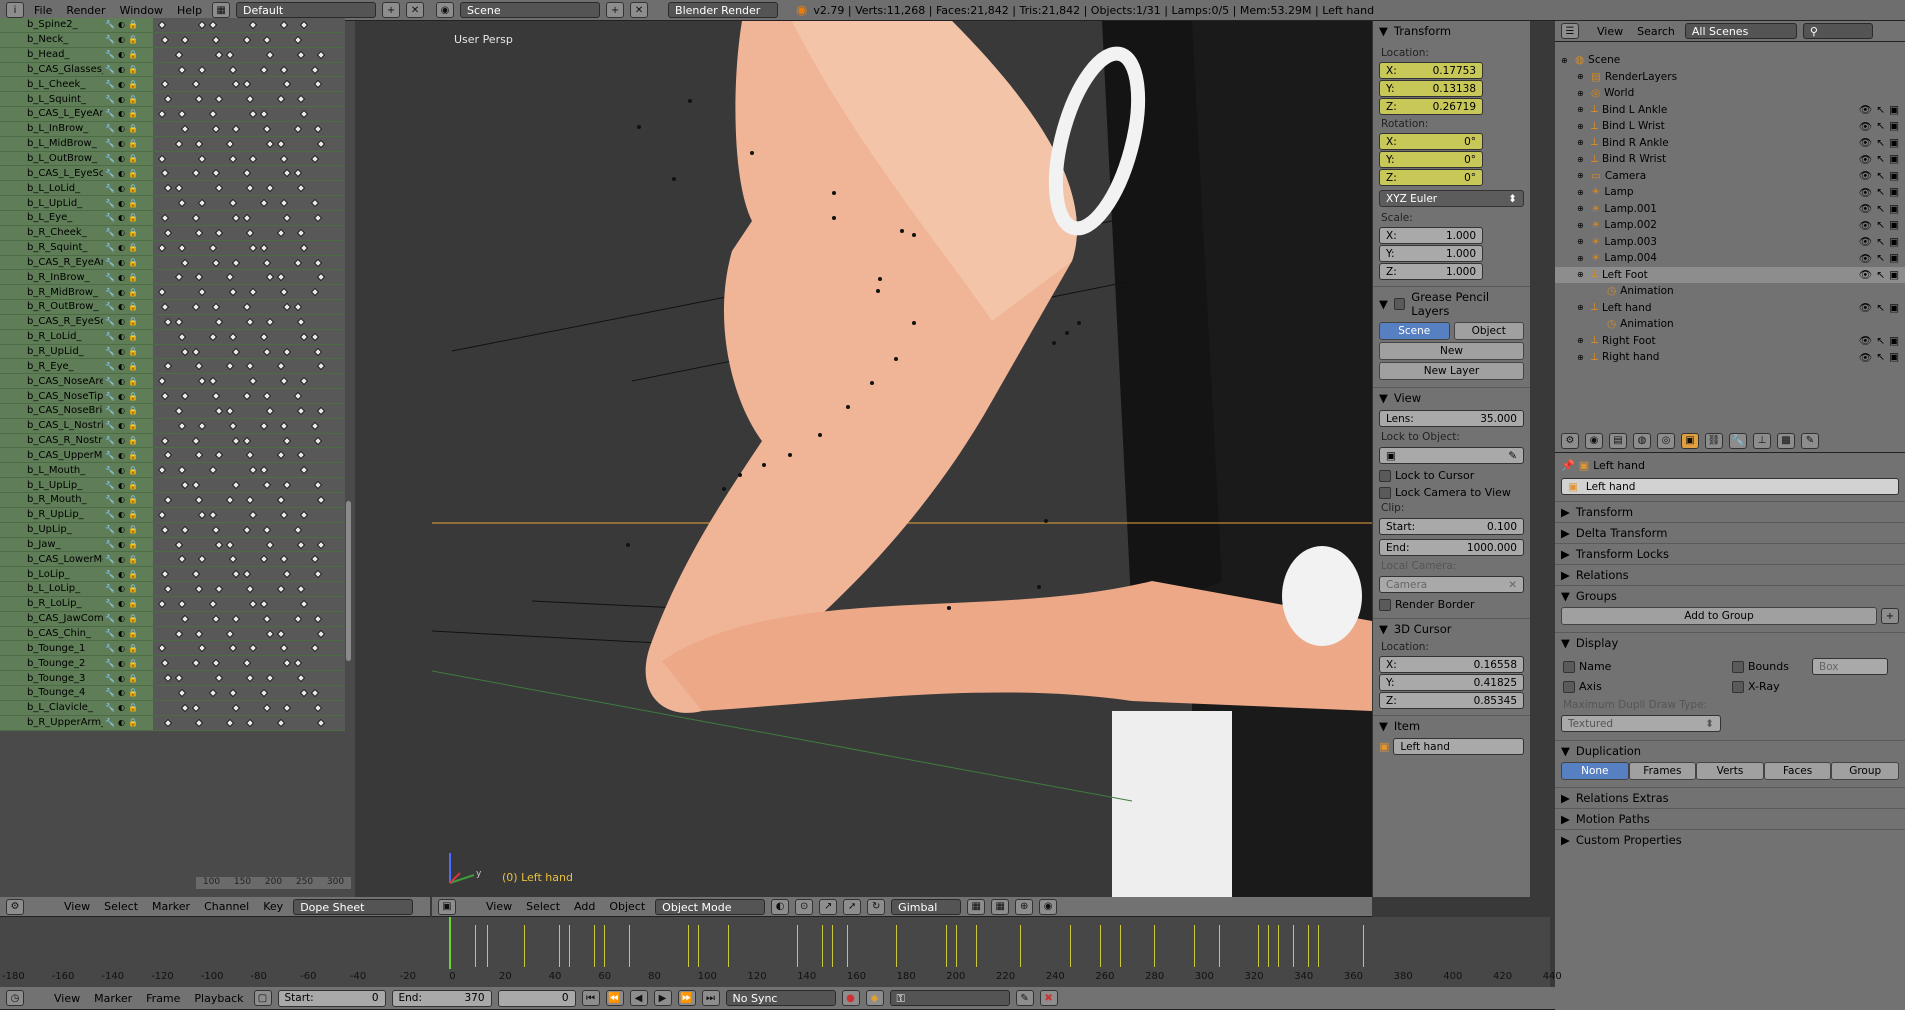 The image size is (1905, 1010). What do you see at coordinates (536, 998) in the screenshot?
I see `current-frame-field: 0` at bounding box center [536, 998].